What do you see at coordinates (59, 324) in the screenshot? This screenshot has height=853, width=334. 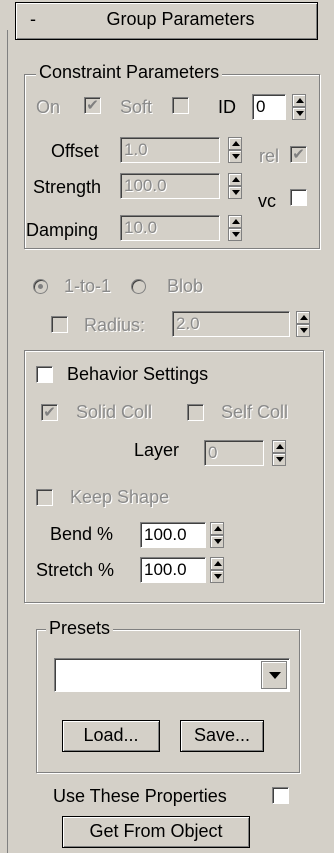 I see `radius-checkbox` at bounding box center [59, 324].